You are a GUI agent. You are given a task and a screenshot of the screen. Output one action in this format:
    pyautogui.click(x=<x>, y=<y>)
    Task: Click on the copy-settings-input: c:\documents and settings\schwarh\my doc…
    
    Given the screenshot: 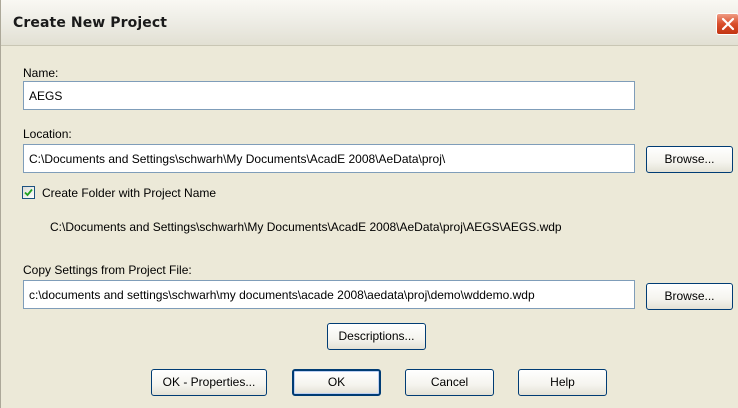 What is the action you would take?
    pyautogui.click(x=329, y=294)
    